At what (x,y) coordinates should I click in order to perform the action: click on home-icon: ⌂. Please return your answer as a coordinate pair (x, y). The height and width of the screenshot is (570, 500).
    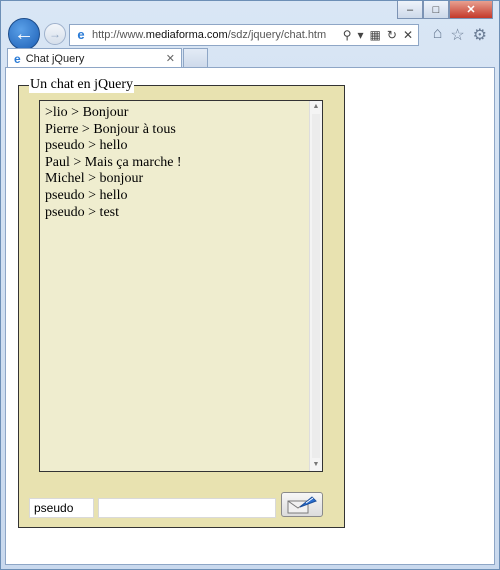
    Looking at the image, I should click on (438, 35).